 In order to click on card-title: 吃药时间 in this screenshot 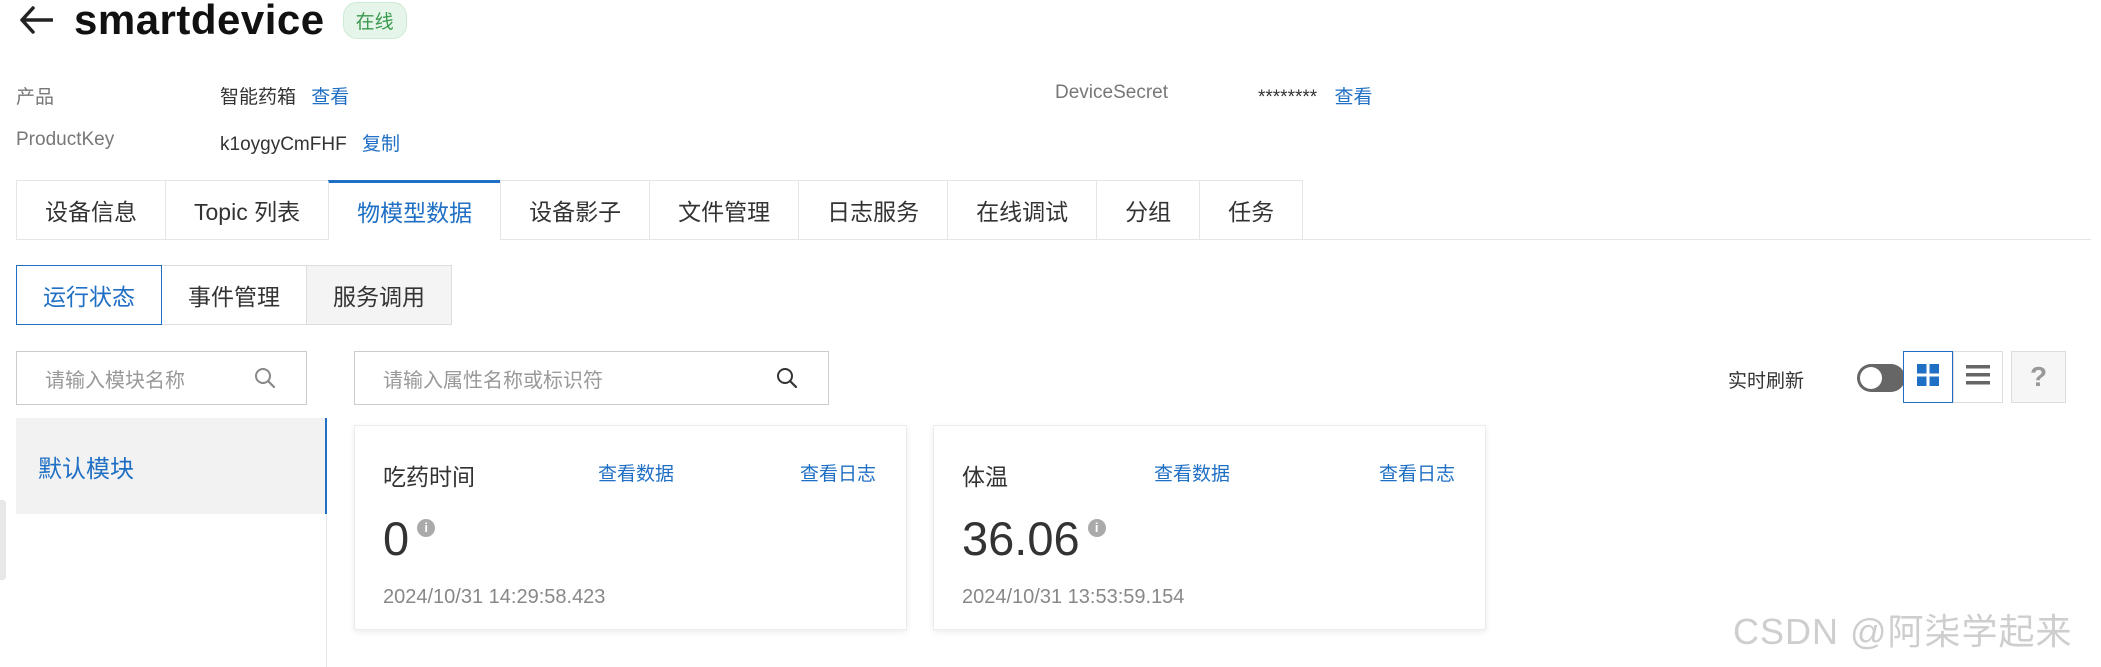, I will do `click(429, 477)`.